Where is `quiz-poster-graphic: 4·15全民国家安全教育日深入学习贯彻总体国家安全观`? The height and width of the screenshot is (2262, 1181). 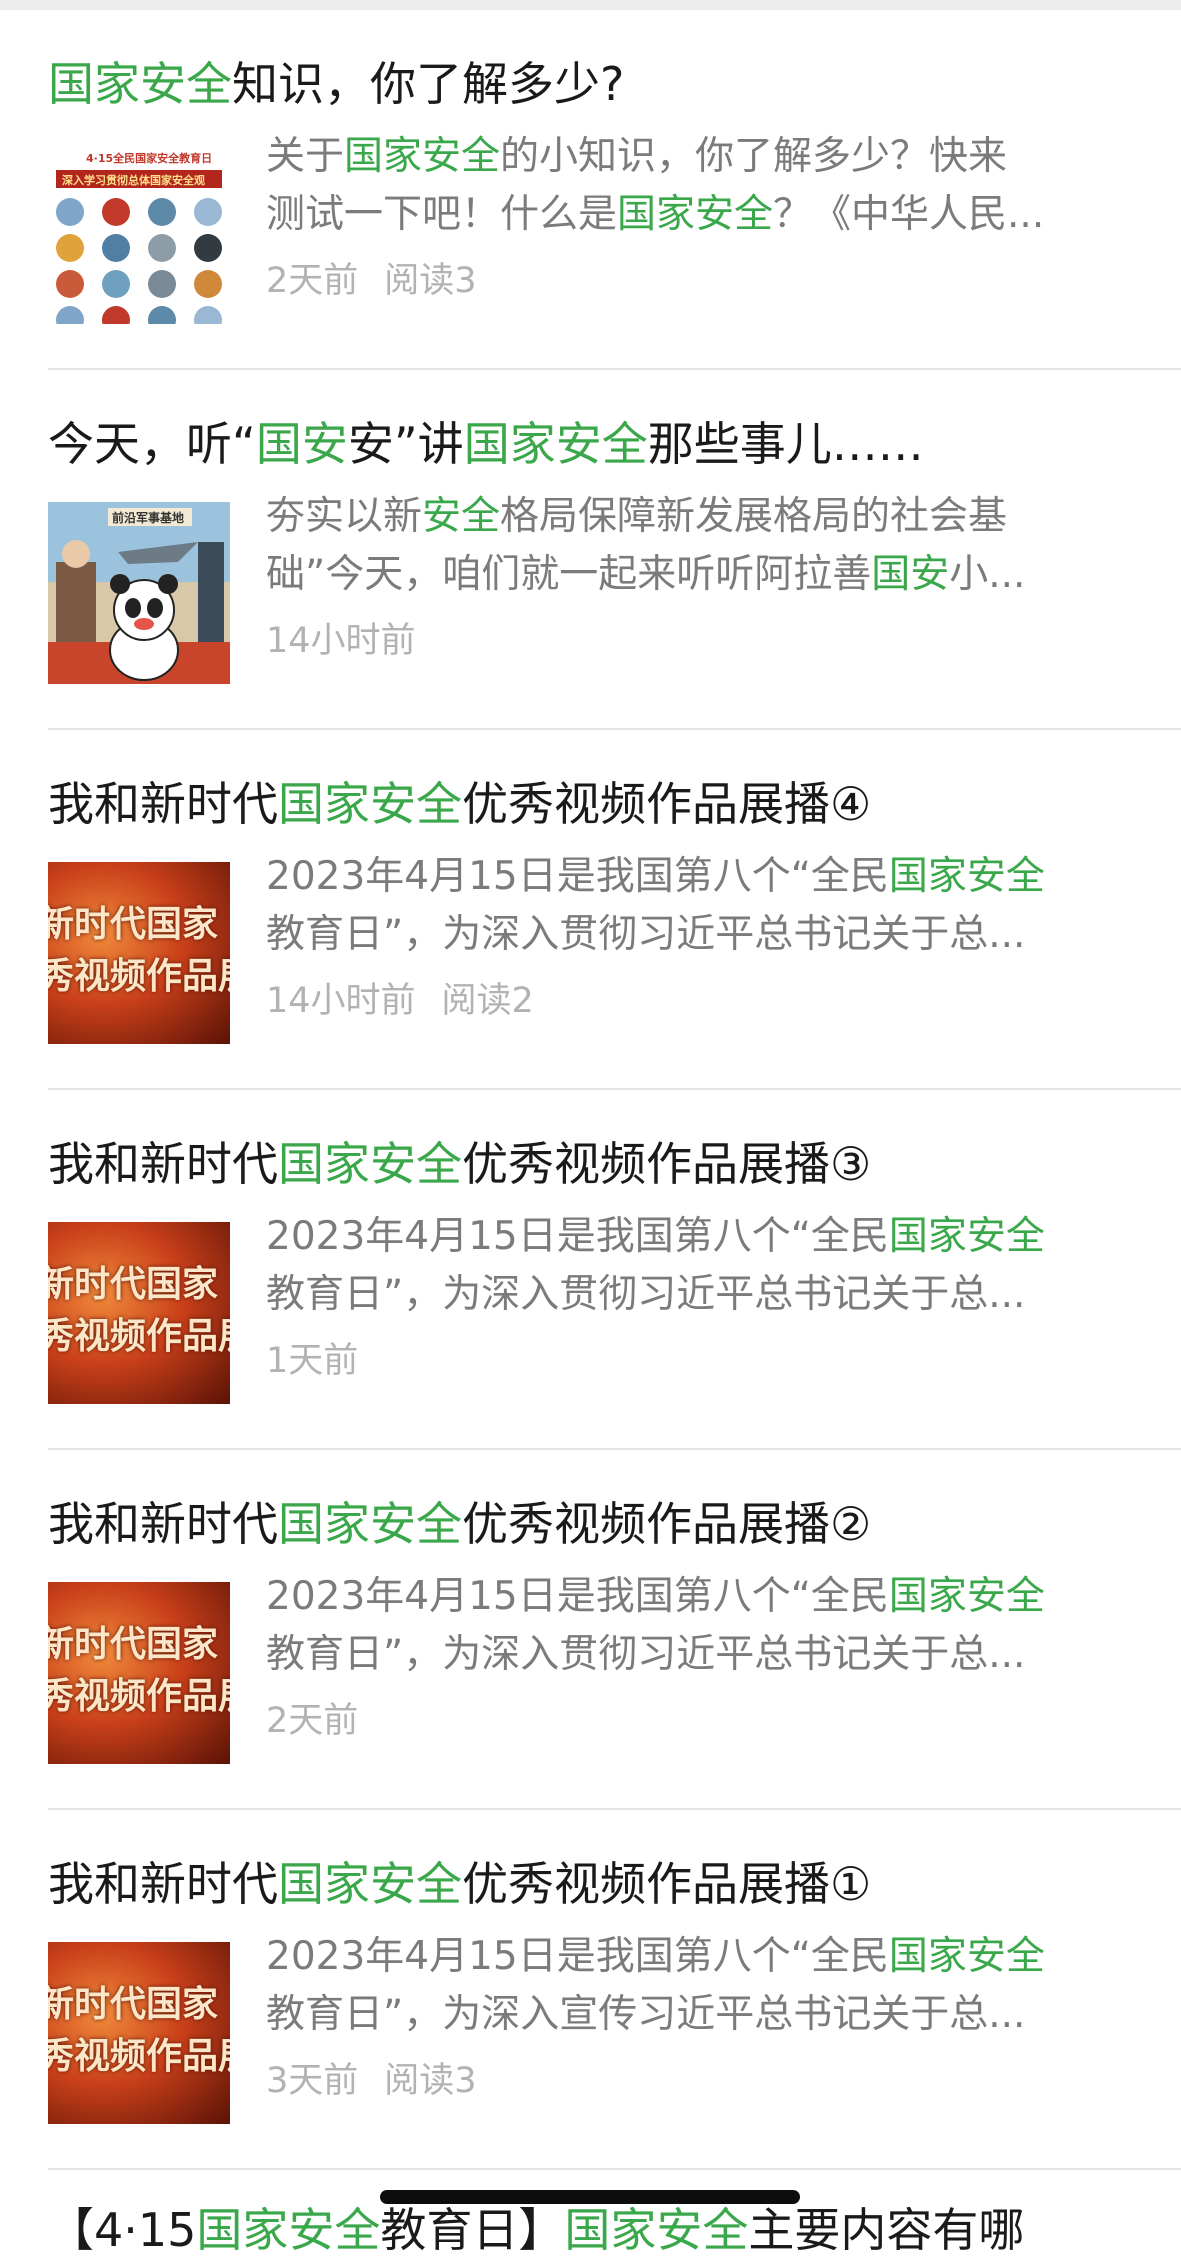 quiz-poster-graphic: 4·15全民国家安全教育日深入学习贯彻总体国家安全观 is located at coordinates (139, 233).